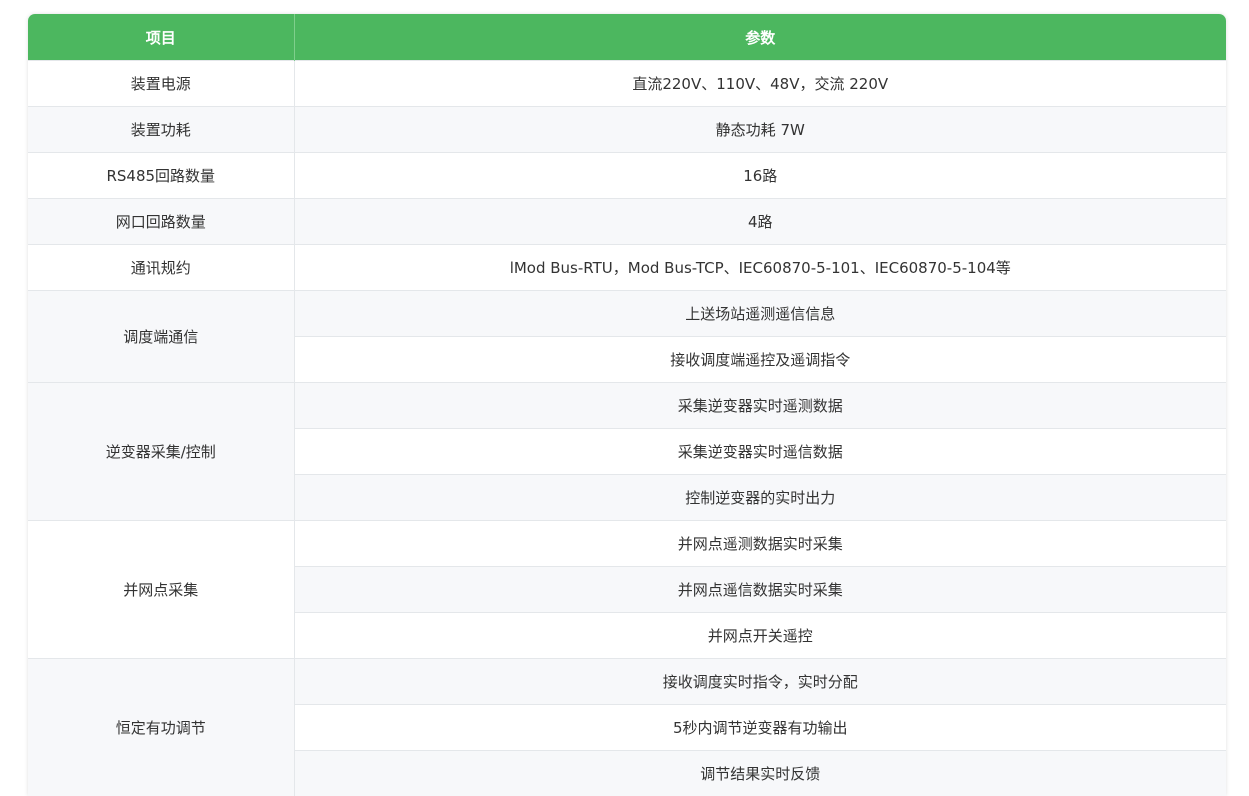  Describe the element at coordinates (760, 221) in the screenshot. I see `row-value: 4路` at that location.